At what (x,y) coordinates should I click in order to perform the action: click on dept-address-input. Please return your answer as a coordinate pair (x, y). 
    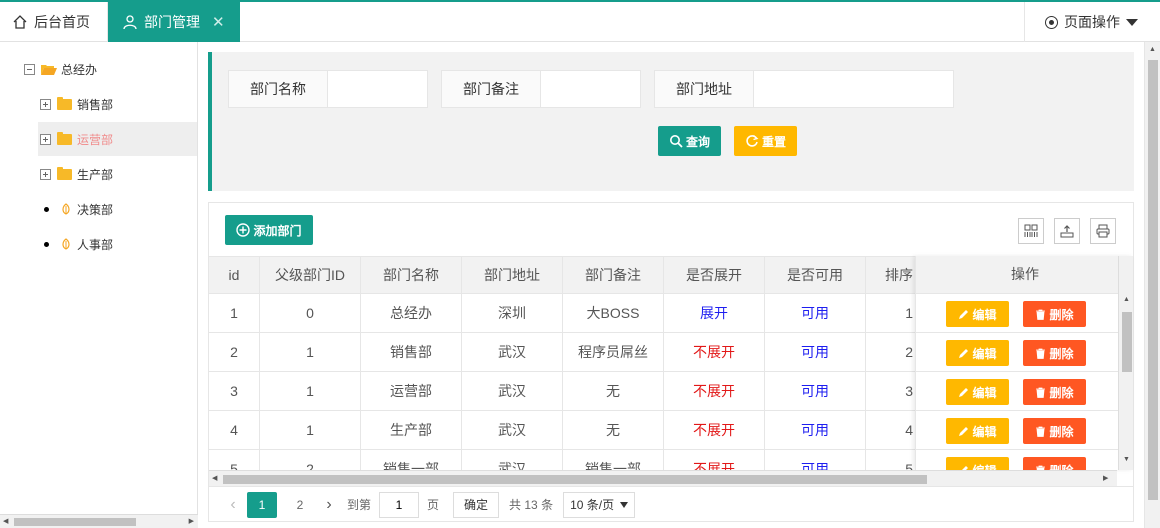
    Looking at the image, I should click on (854, 89).